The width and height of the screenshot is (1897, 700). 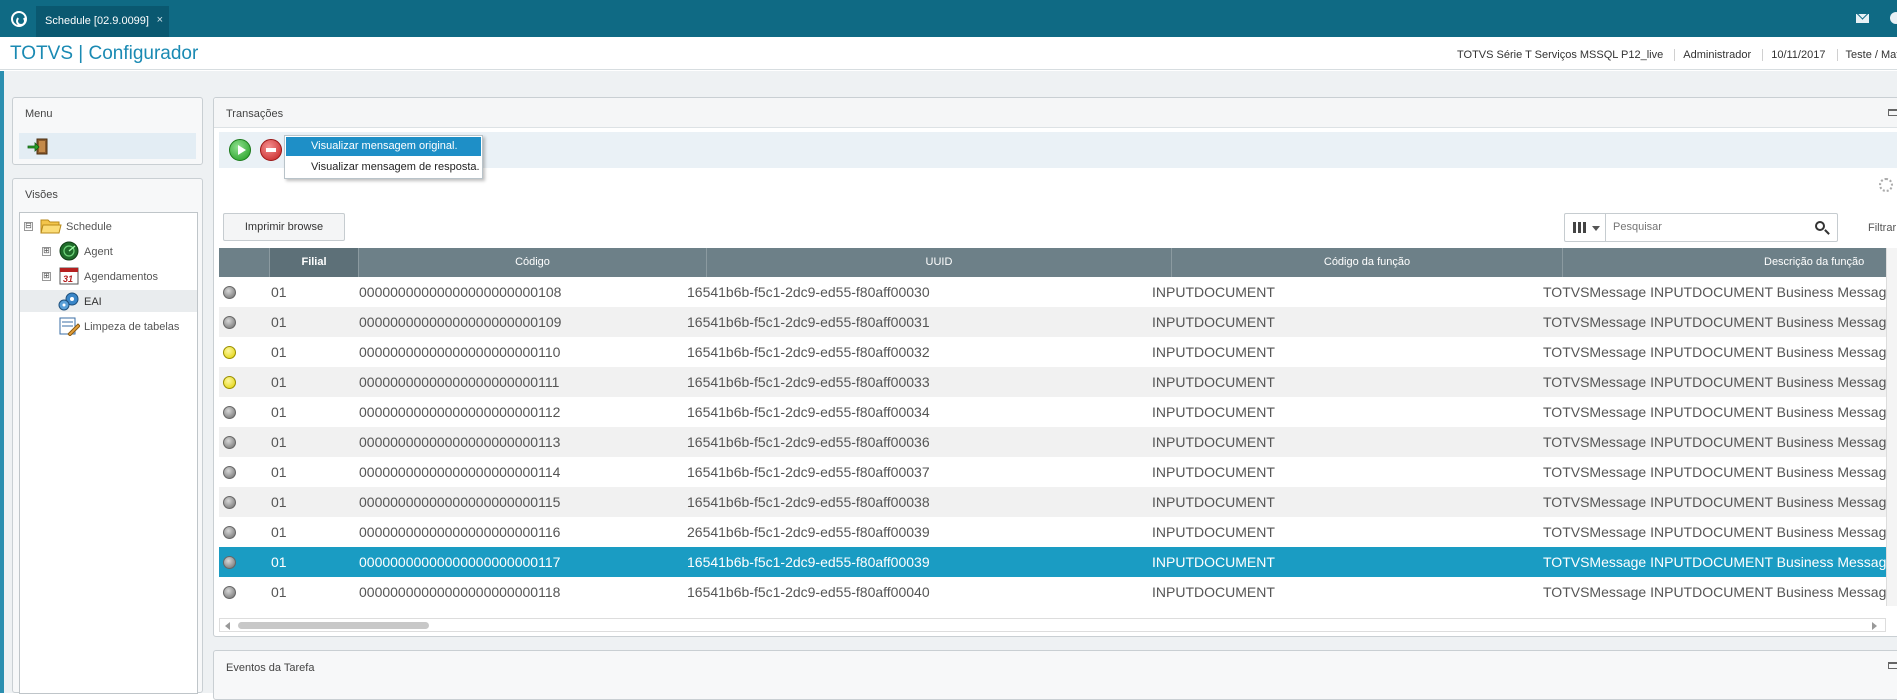 What do you see at coordinates (108, 301) in the screenshot?
I see `tree-item-eai: EAI` at bounding box center [108, 301].